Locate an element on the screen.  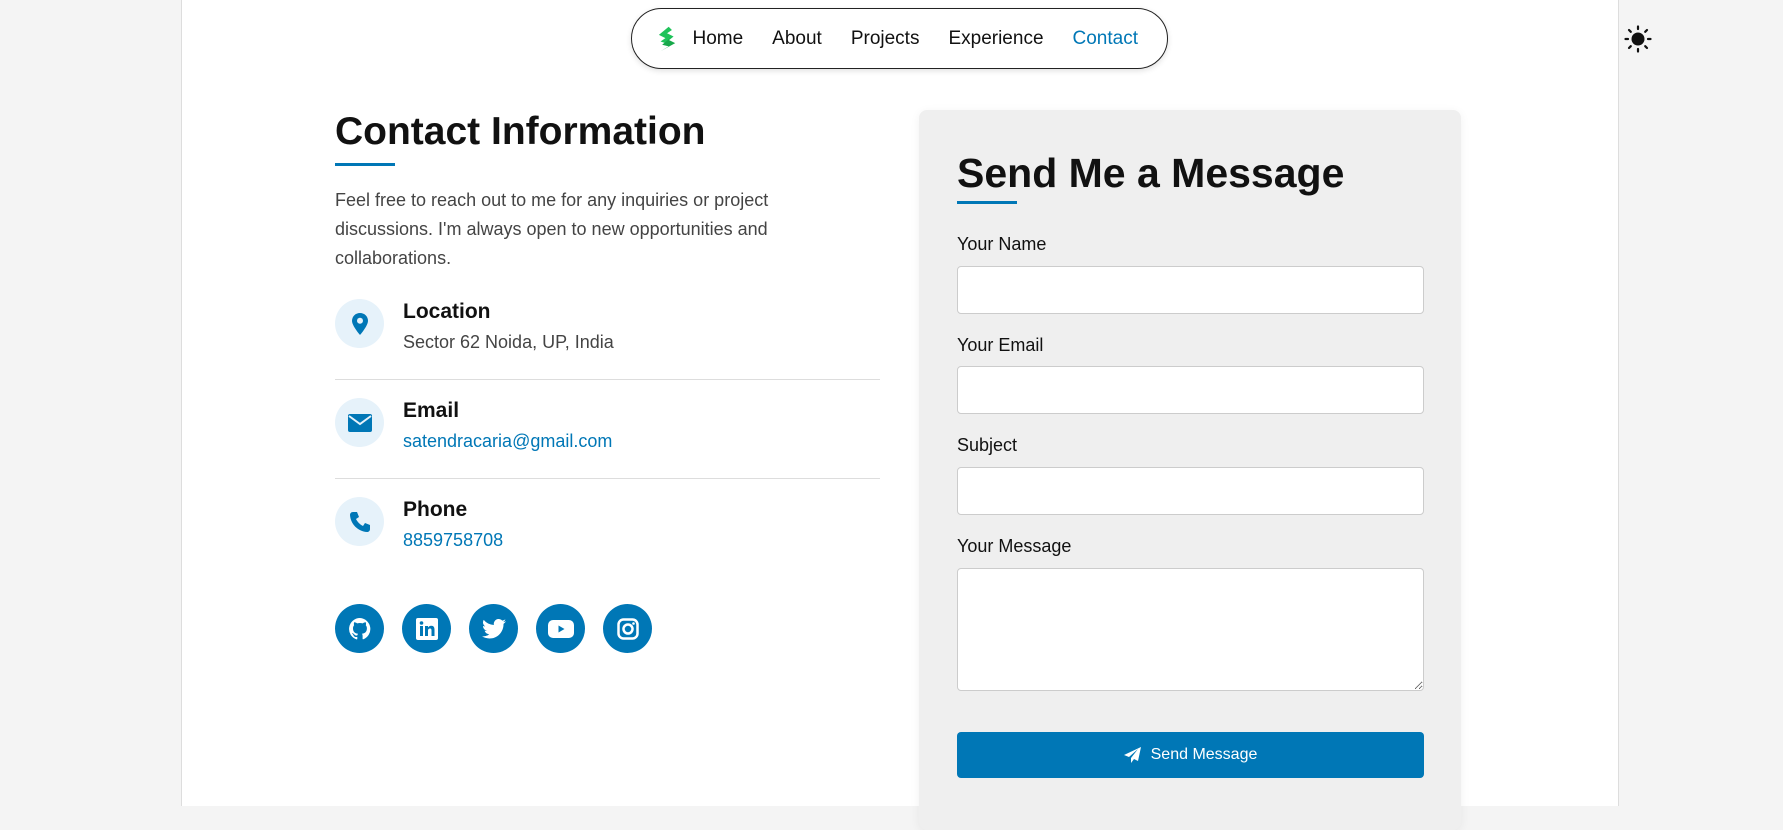
envelope-icon is located at coordinates (359, 422).